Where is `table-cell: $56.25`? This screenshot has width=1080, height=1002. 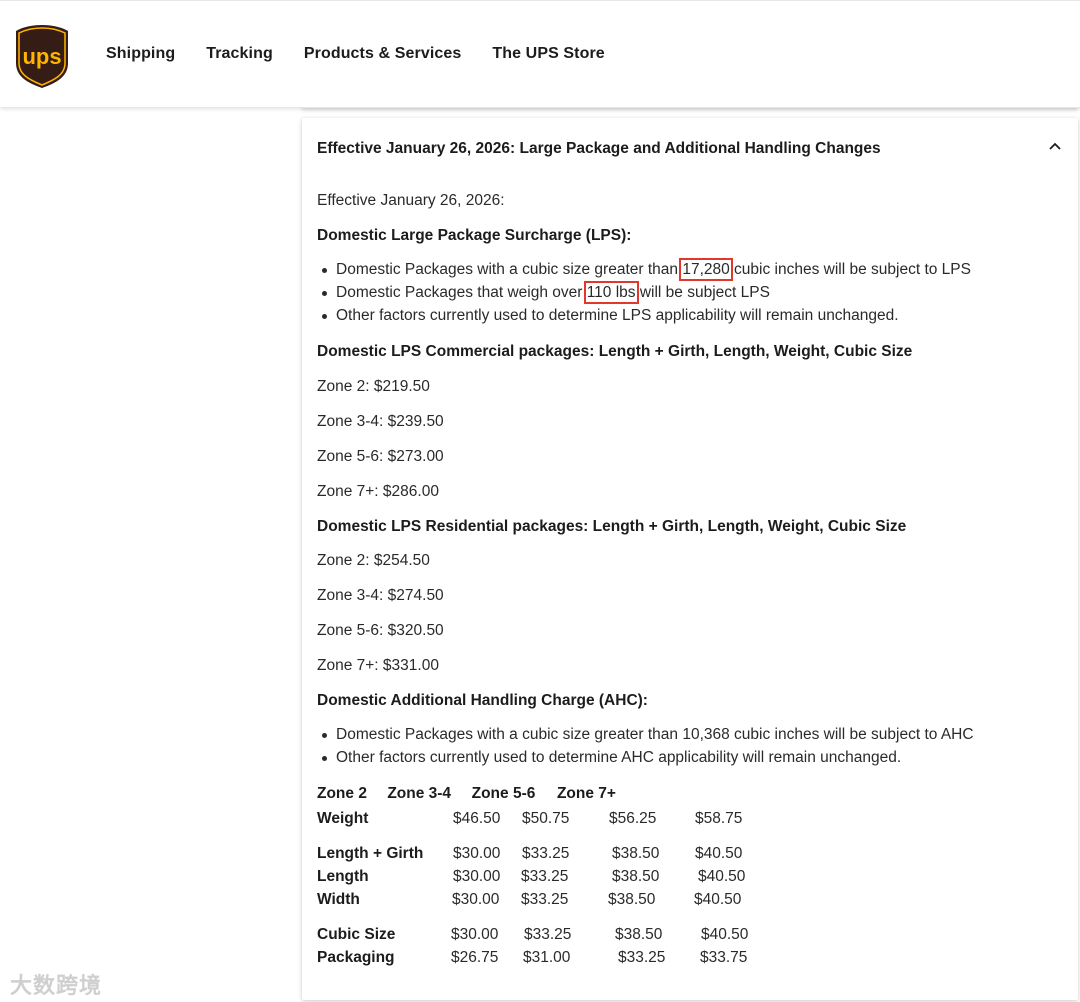
table-cell: $56.25 is located at coordinates (633, 818).